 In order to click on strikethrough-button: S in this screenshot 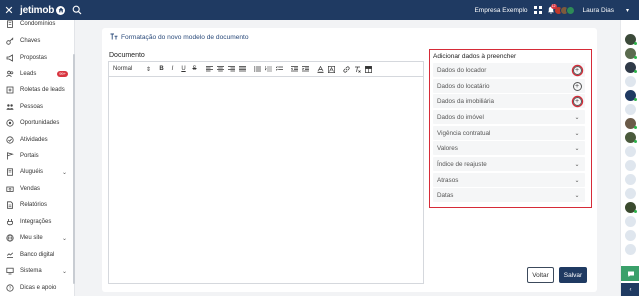, I will do `click(194, 69)`.